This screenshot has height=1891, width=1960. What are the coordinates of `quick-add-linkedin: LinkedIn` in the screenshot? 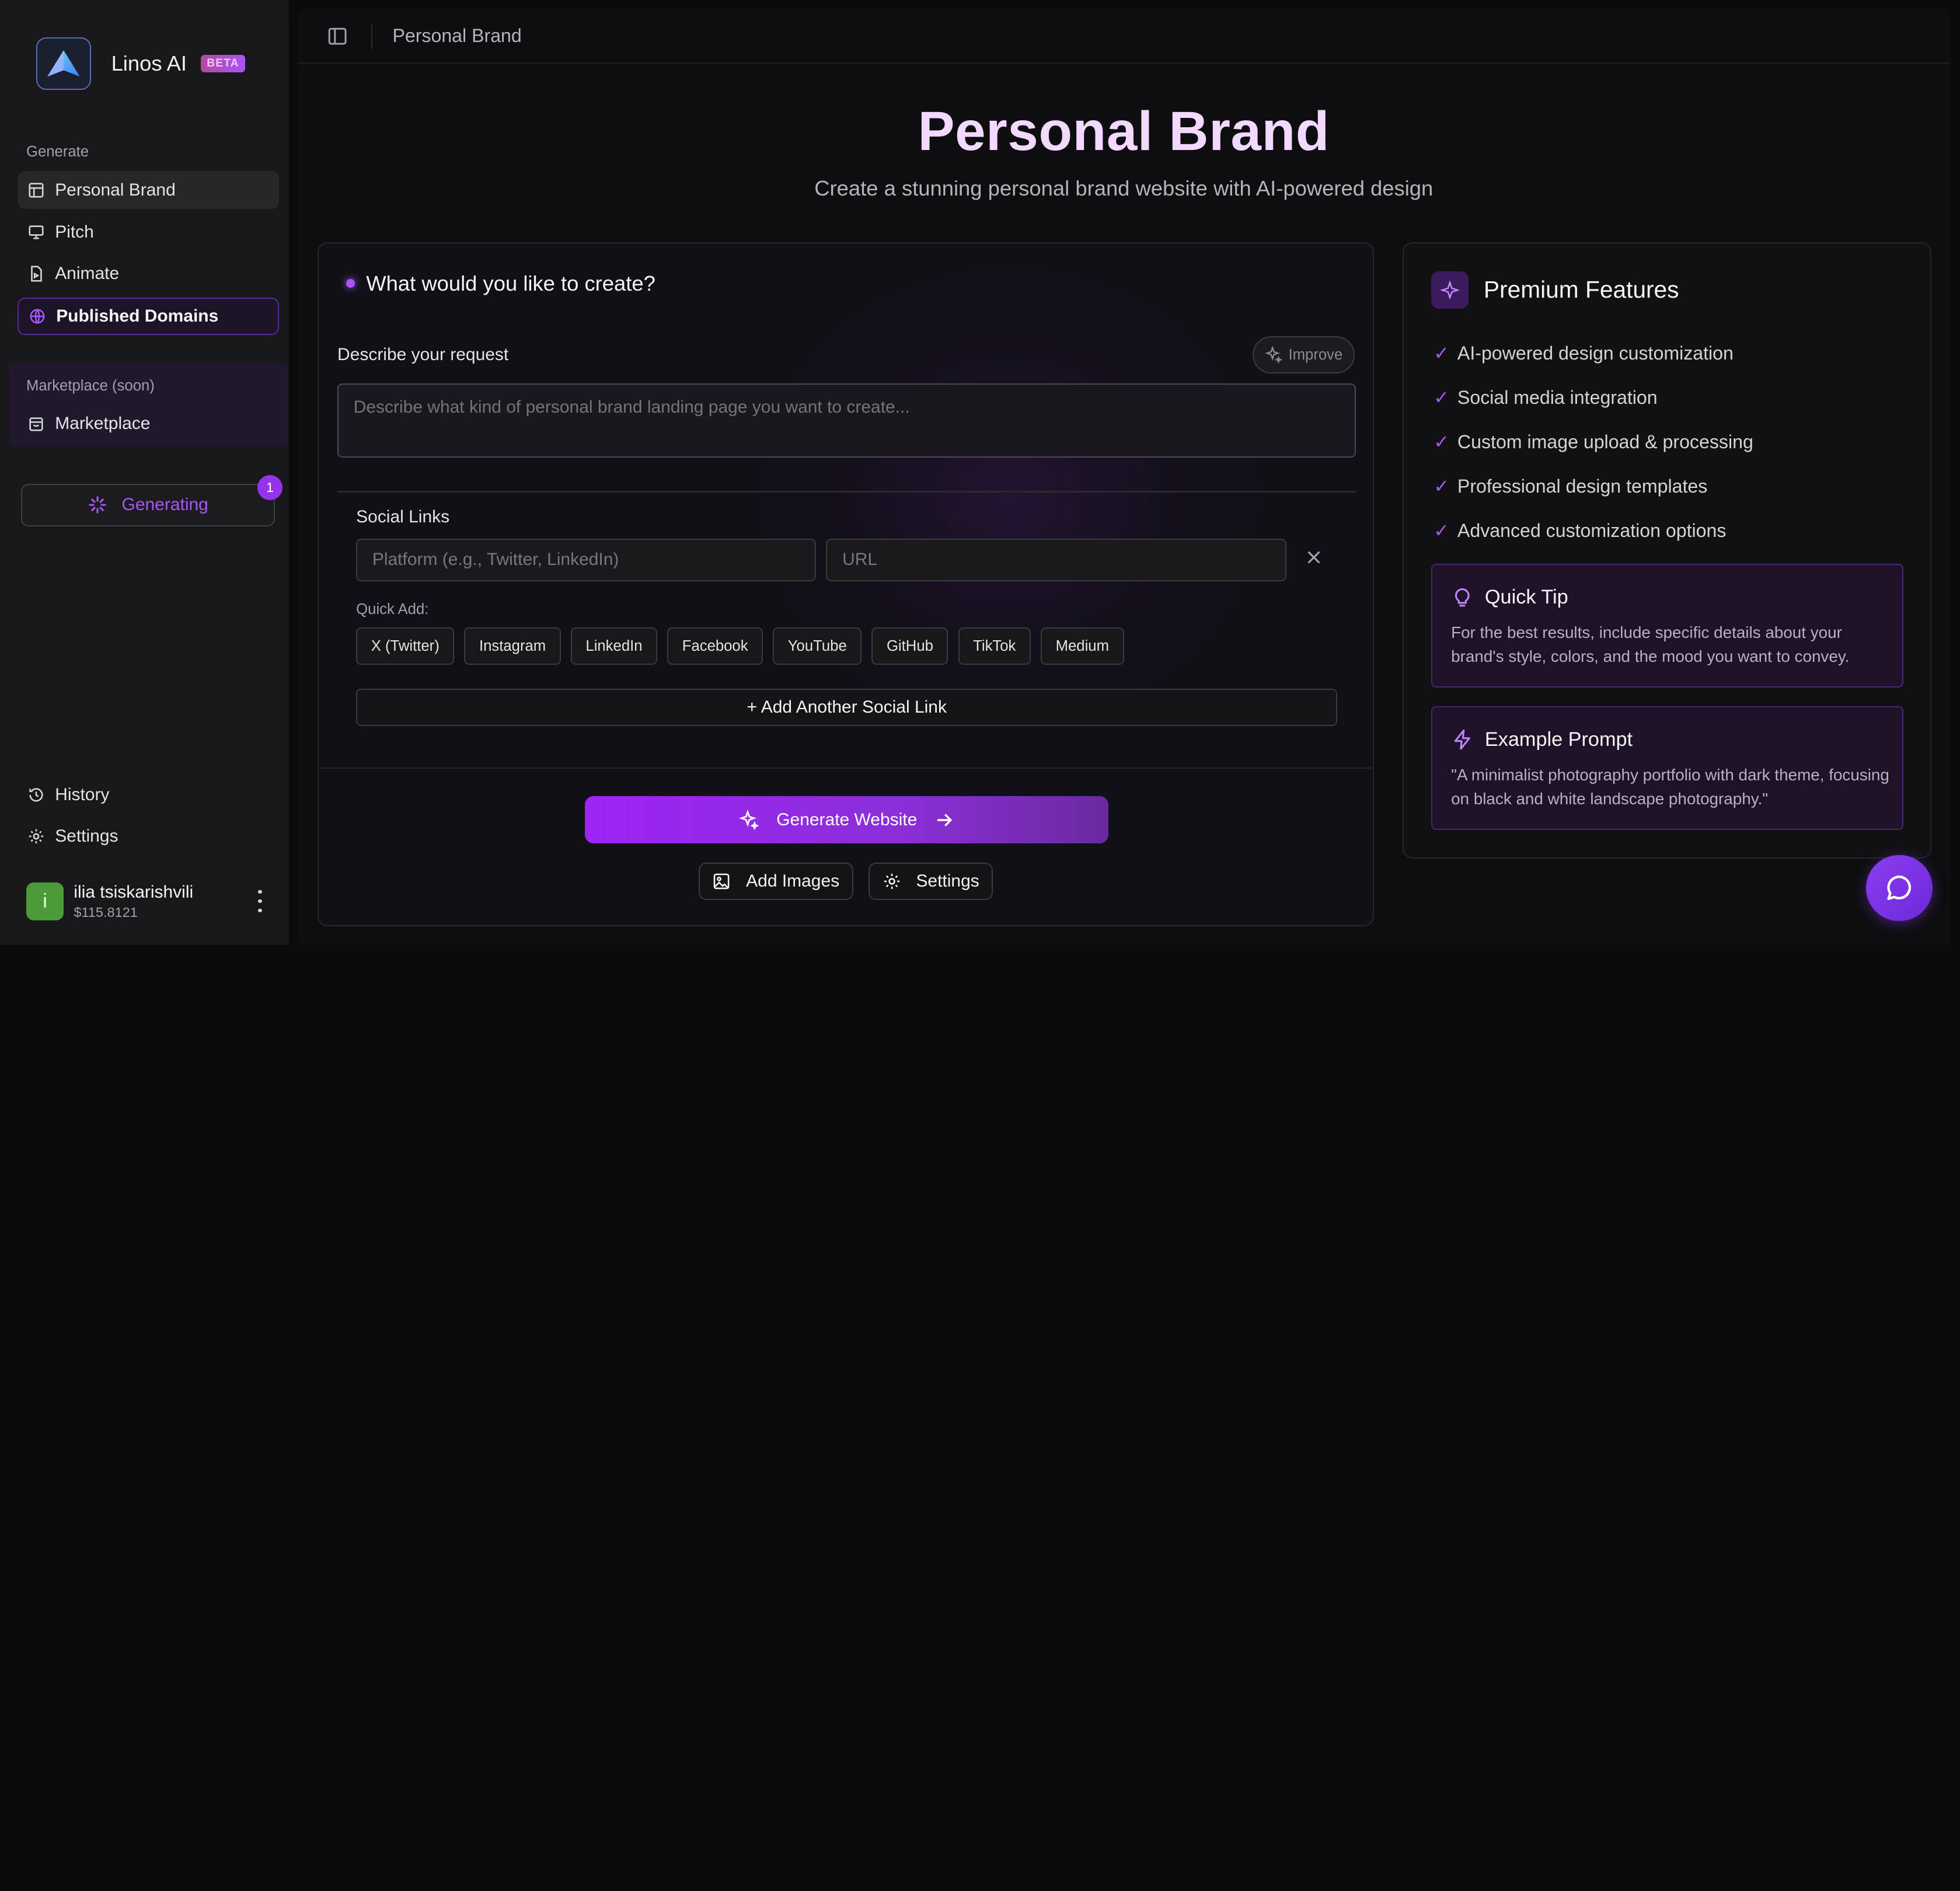 It's located at (614, 646).